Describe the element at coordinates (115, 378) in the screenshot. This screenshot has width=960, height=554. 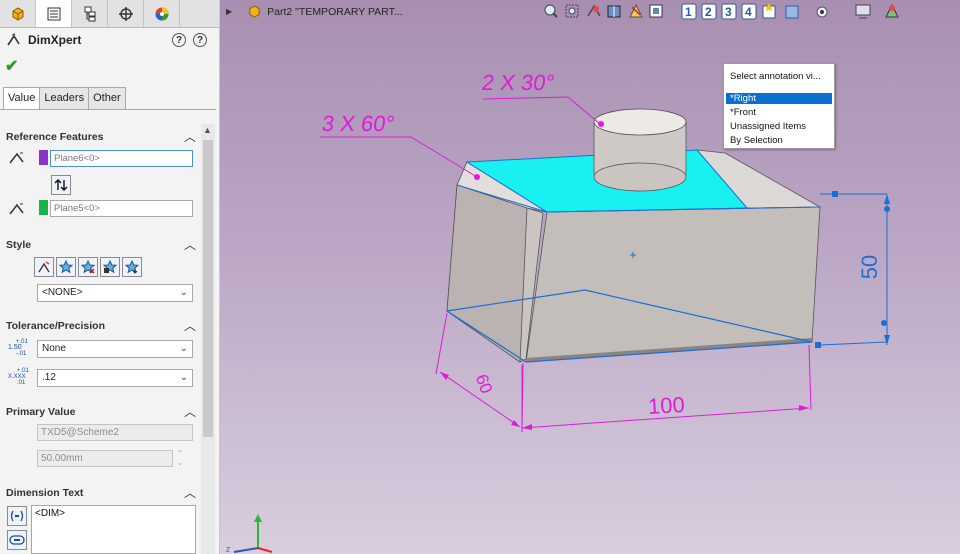
I see `precision-select: .12 ⌄` at that location.